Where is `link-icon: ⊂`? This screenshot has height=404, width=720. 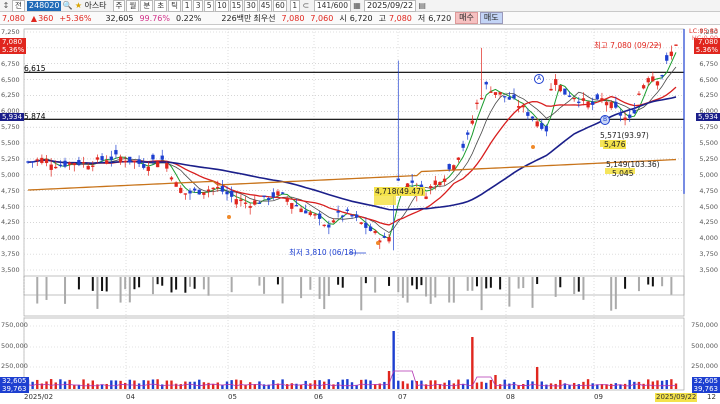
link-icon: ⊂ is located at coordinates (306, 6).